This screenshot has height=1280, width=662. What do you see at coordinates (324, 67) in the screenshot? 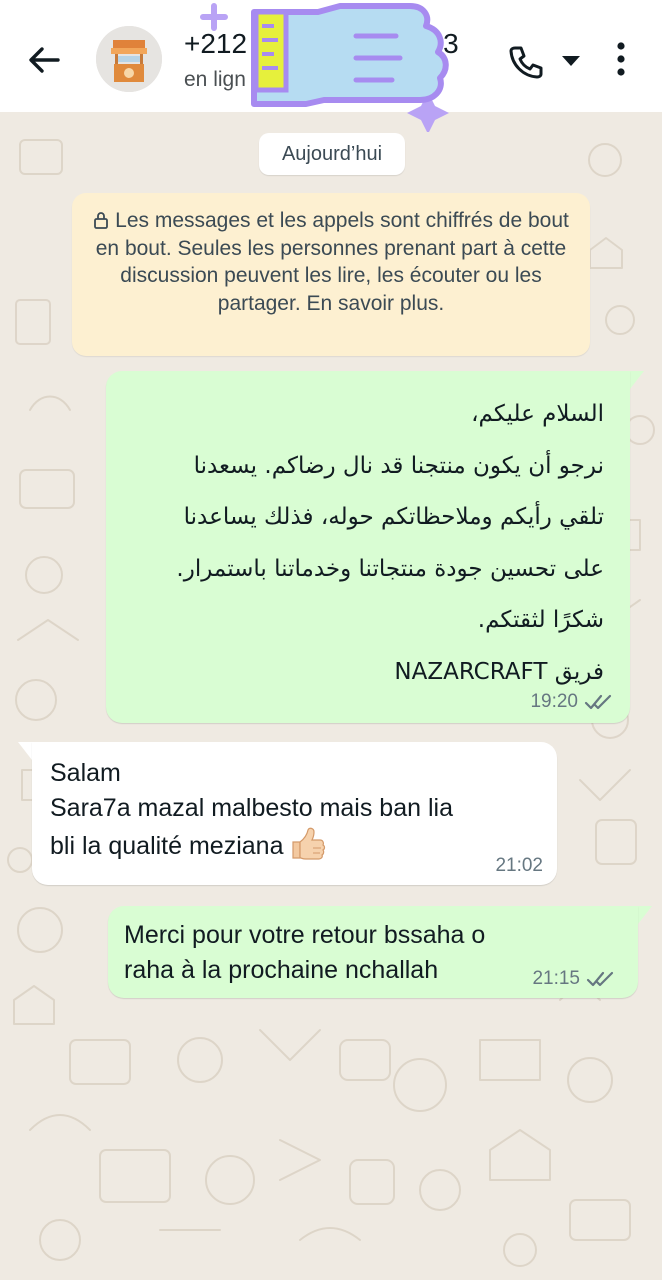
I see `sticker-overlay-icon` at bounding box center [324, 67].